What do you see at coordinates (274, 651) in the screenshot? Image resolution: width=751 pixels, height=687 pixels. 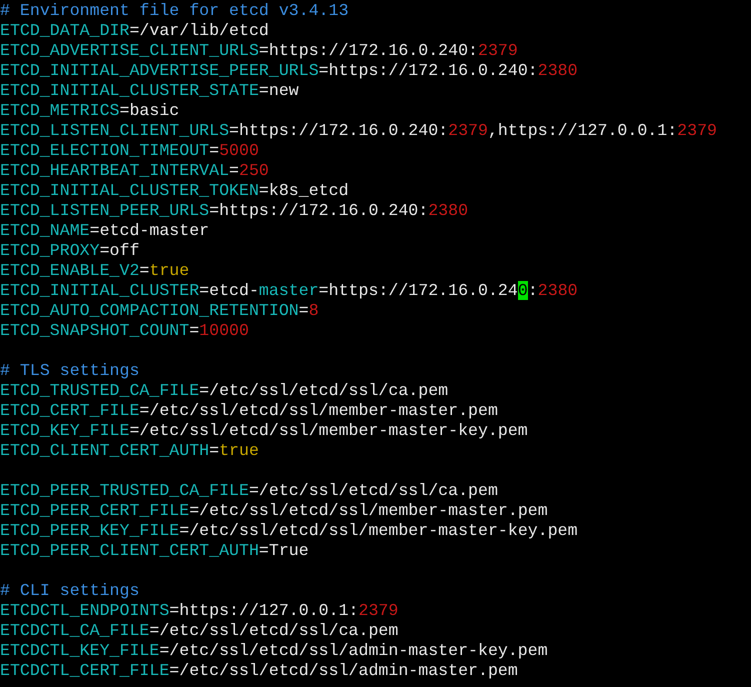 I see `code-line: ETCDCTL_KEY_FILE=/etc/ssl/etcd/ssl/admin-master-key.pem` at bounding box center [274, 651].